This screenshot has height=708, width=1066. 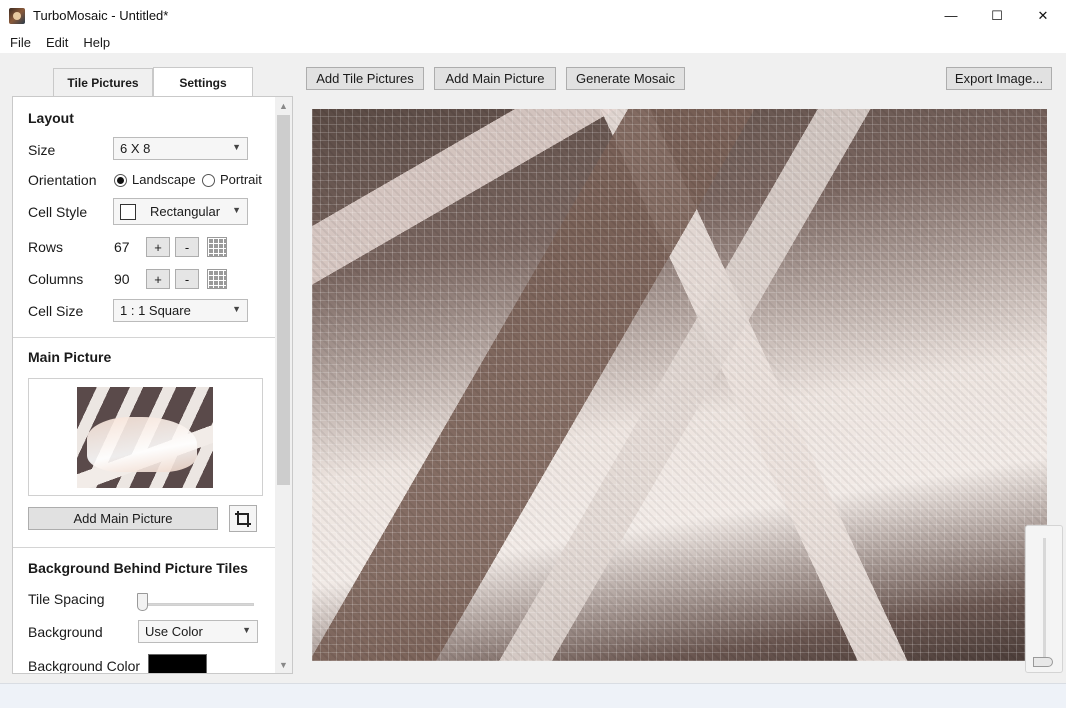 I want to click on columns-value: 90, so click(x=122, y=279).